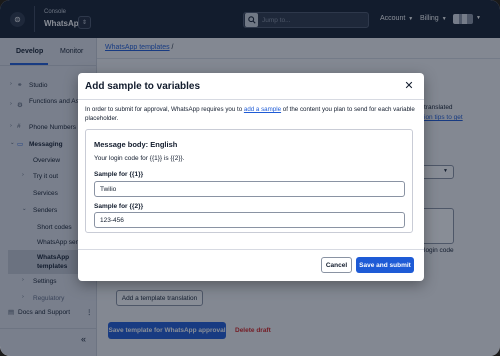 This screenshot has height=356, width=500. Describe the element at coordinates (251, 99) in the screenshot. I see `modal-header-divider` at that location.